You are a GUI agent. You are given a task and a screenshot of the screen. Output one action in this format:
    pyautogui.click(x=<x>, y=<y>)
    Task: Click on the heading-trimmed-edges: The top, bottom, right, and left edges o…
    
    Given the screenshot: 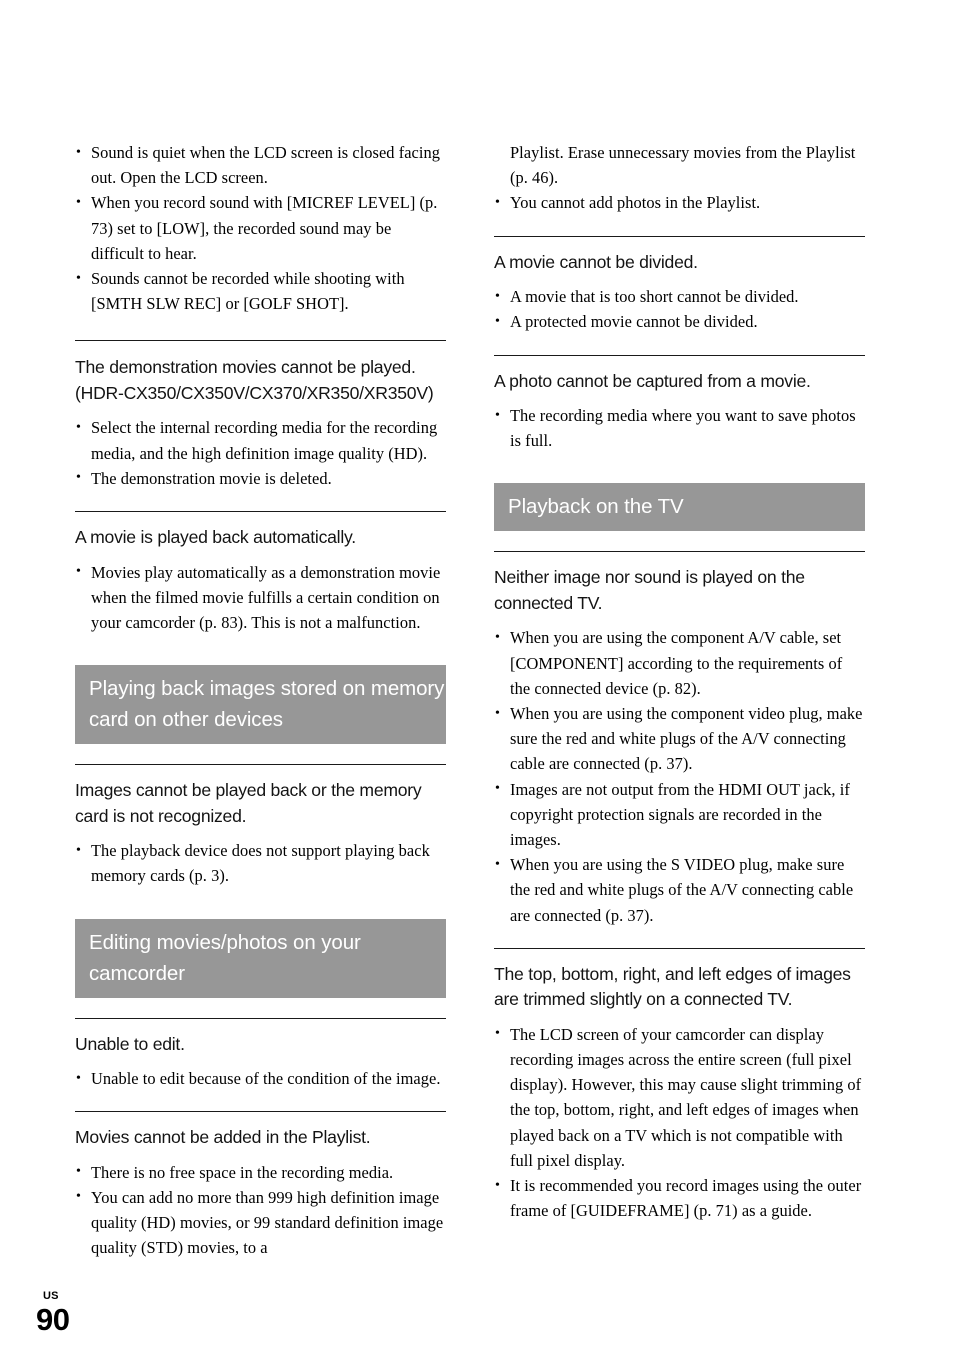 What is the action you would take?
    pyautogui.click(x=672, y=986)
    